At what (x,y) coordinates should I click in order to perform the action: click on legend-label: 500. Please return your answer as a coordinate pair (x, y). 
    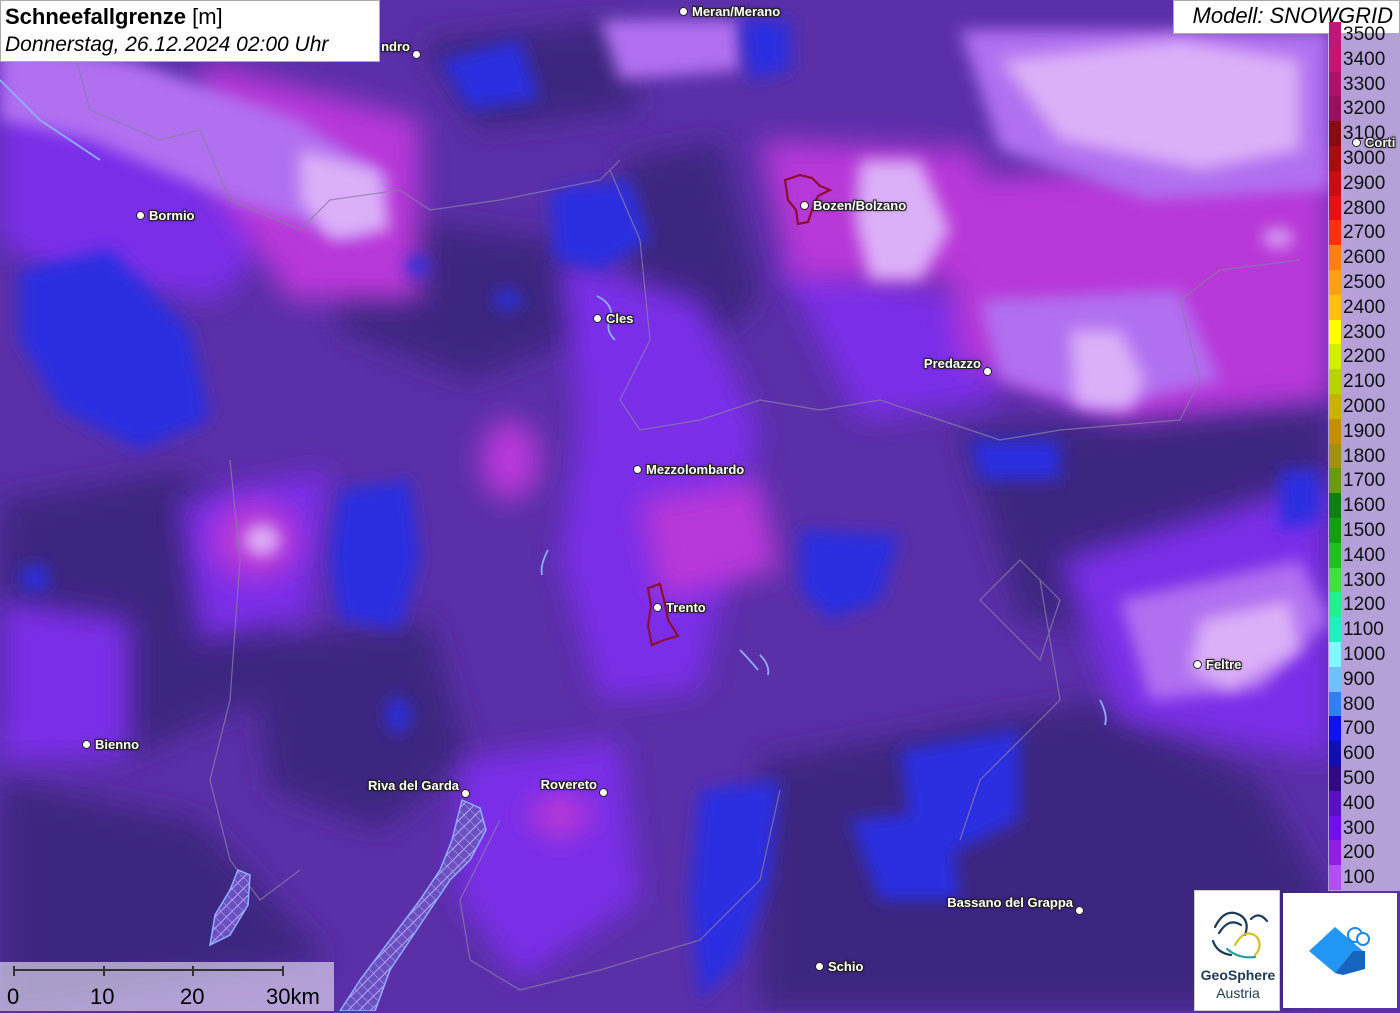
    Looking at the image, I should click on (1359, 778).